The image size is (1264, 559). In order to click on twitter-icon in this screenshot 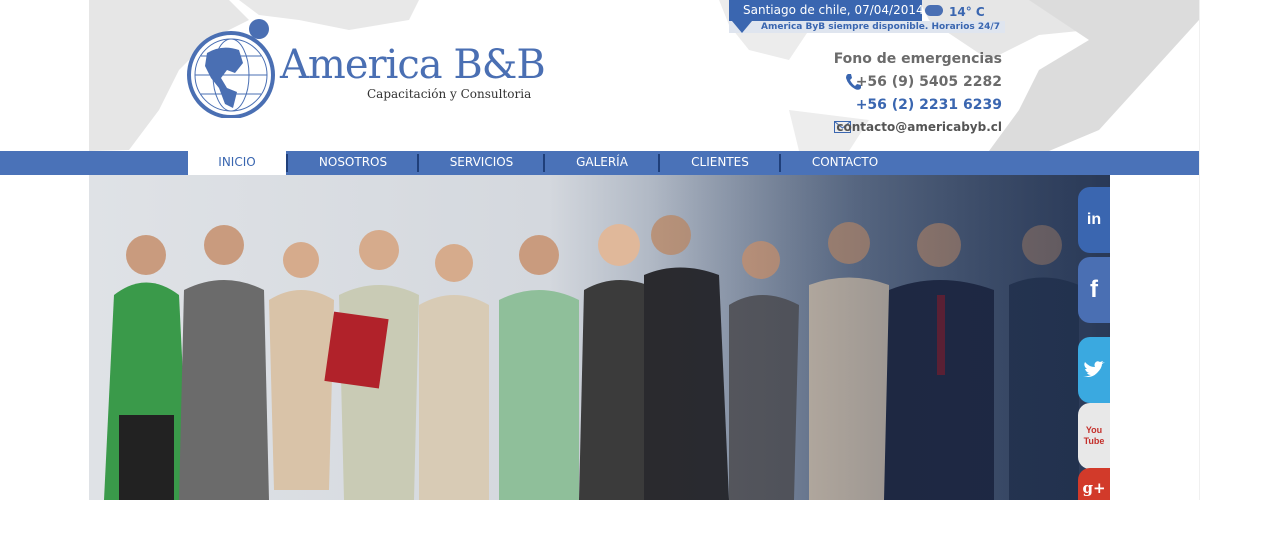, I will do `click(1094, 370)`.